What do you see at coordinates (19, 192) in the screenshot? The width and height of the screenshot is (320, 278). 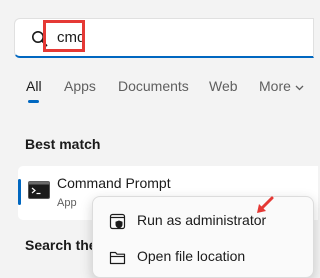 I see `selected-result-indicator` at bounding box center [19, 192].